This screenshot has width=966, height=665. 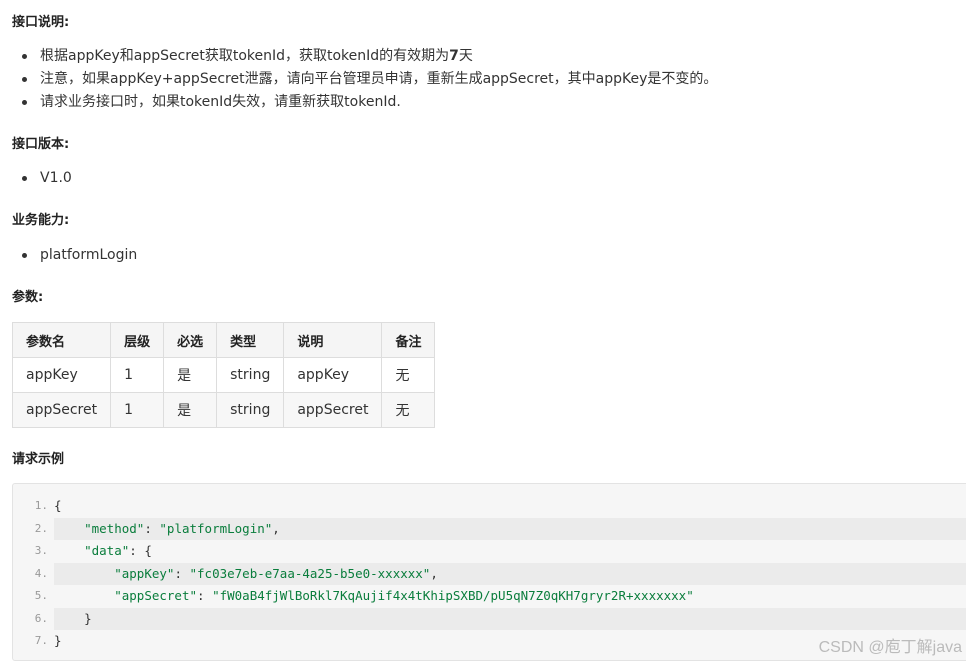 I want to click on code-line: 3. "data": {, so click(x=489, y=551).